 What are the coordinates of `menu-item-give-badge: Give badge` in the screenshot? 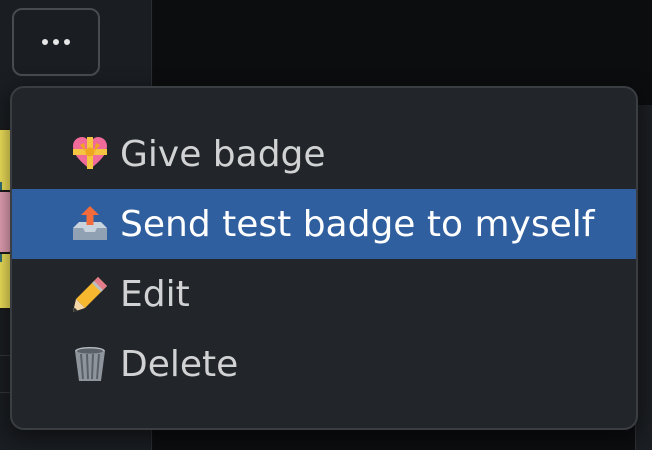 It's located at (324, 154).